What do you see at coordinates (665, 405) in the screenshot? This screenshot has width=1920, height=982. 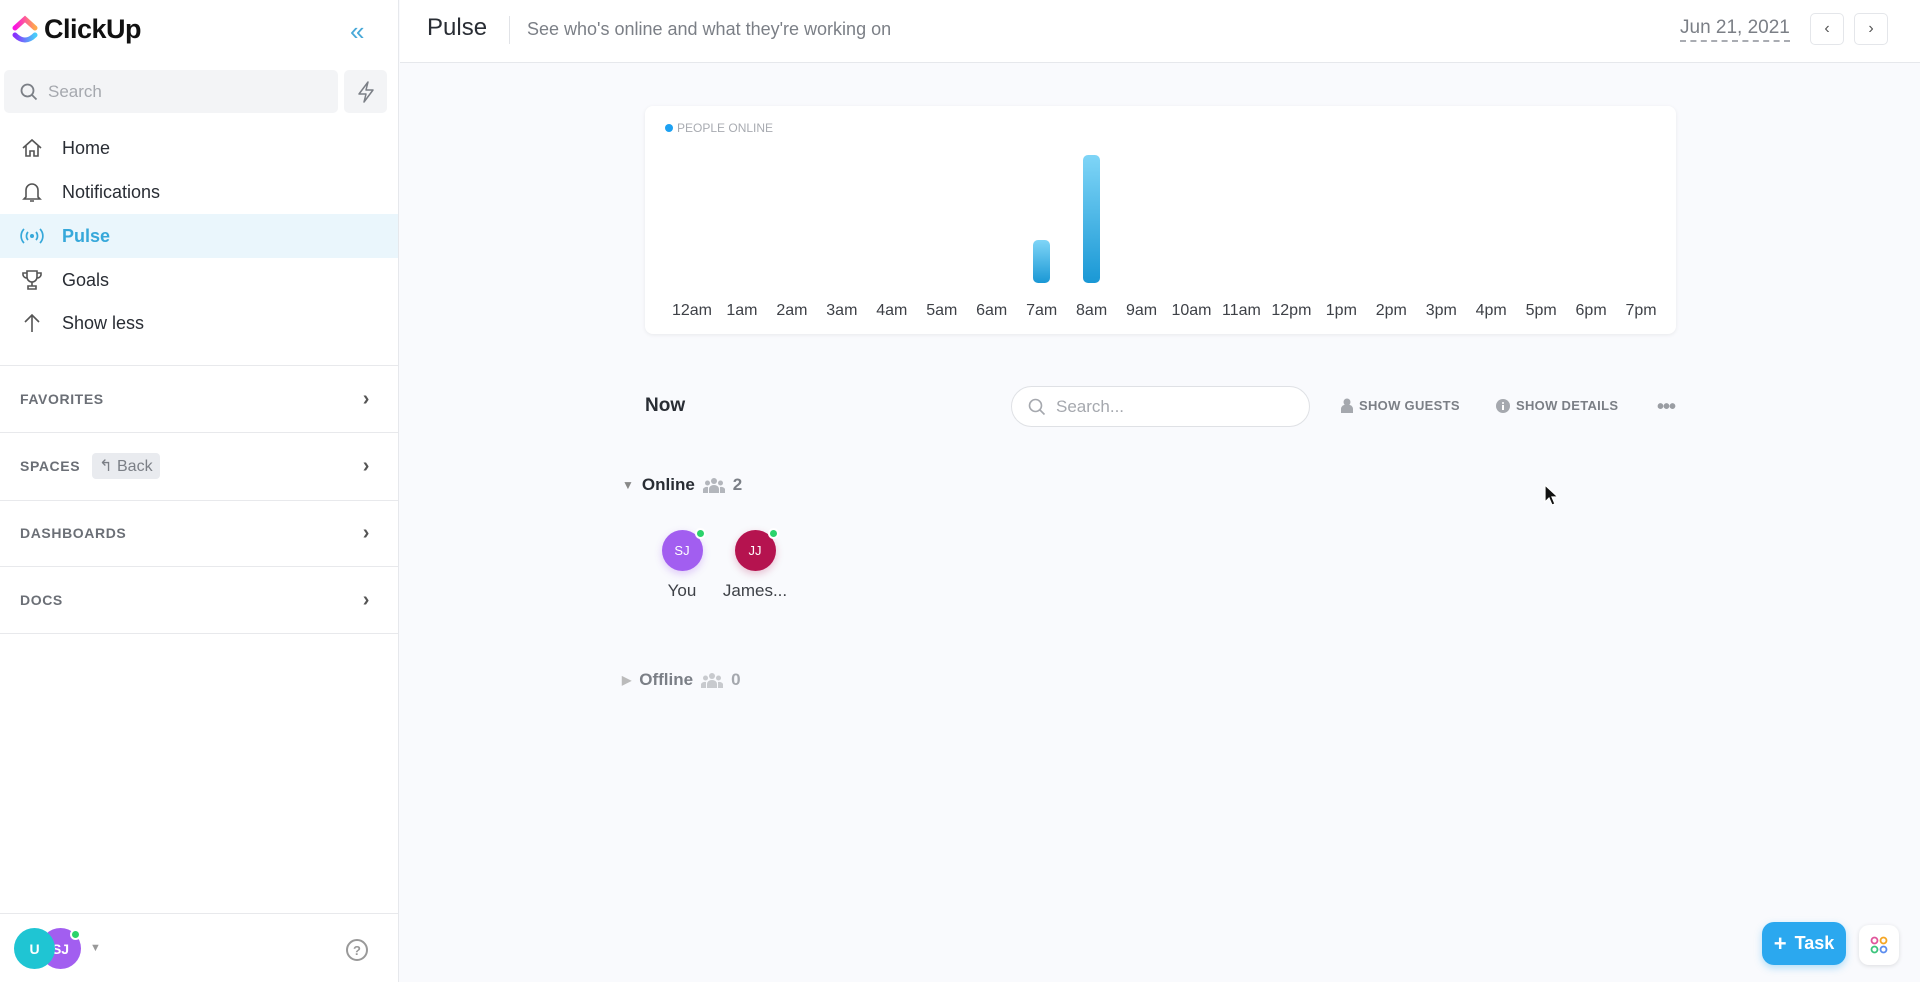 I see `now-heading: Now` at bounding box center [665, 405].